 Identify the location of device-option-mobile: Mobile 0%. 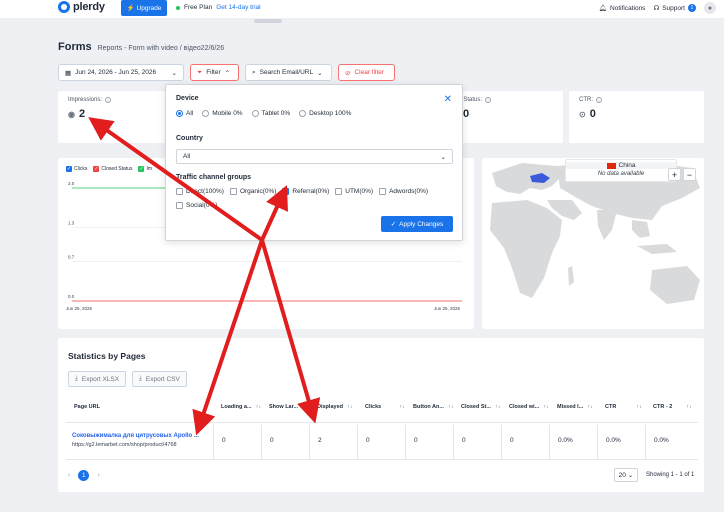
(222, 113).